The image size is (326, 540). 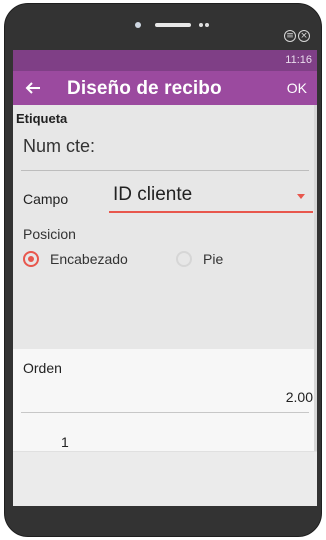 I want to click on radio-encabezado: Encabezado, so click(x=75, y=259).